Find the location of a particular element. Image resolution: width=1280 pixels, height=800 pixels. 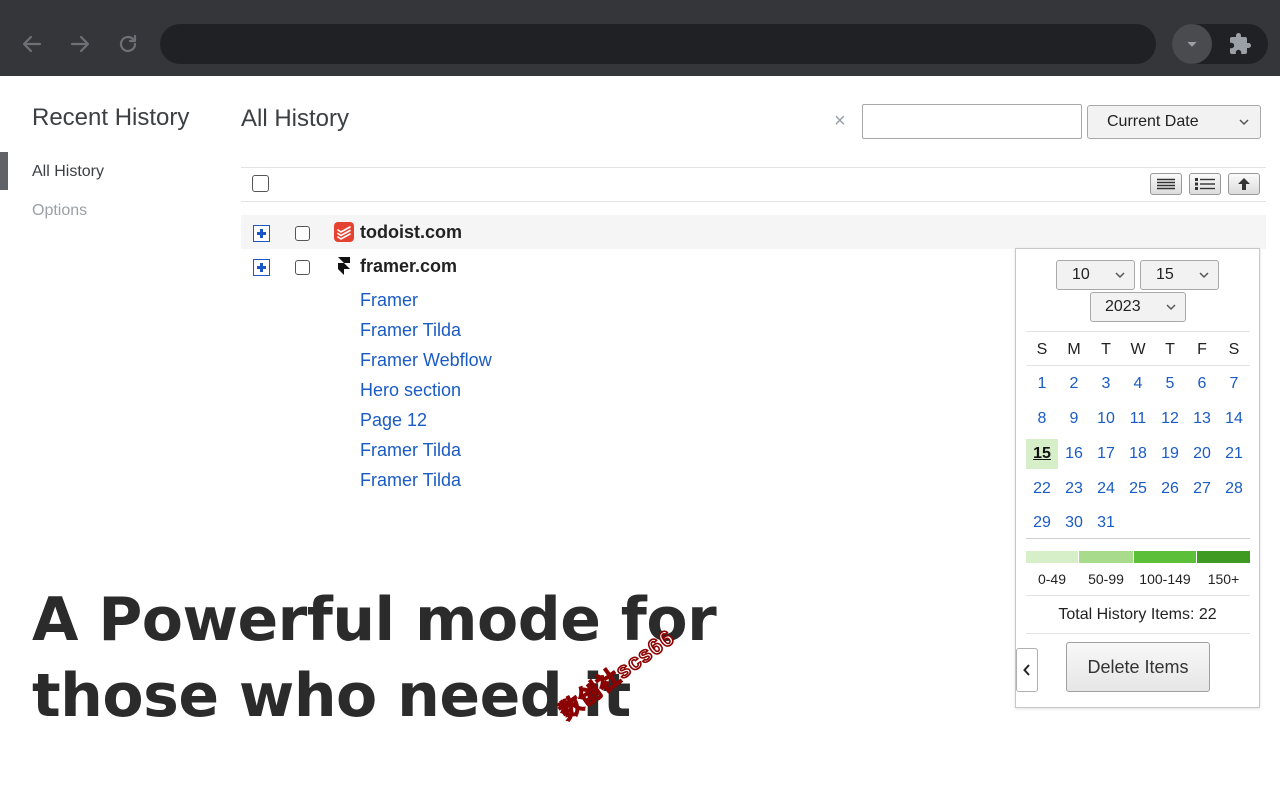

date-filter-value: Current Date is located at coordinates (1153, 121).